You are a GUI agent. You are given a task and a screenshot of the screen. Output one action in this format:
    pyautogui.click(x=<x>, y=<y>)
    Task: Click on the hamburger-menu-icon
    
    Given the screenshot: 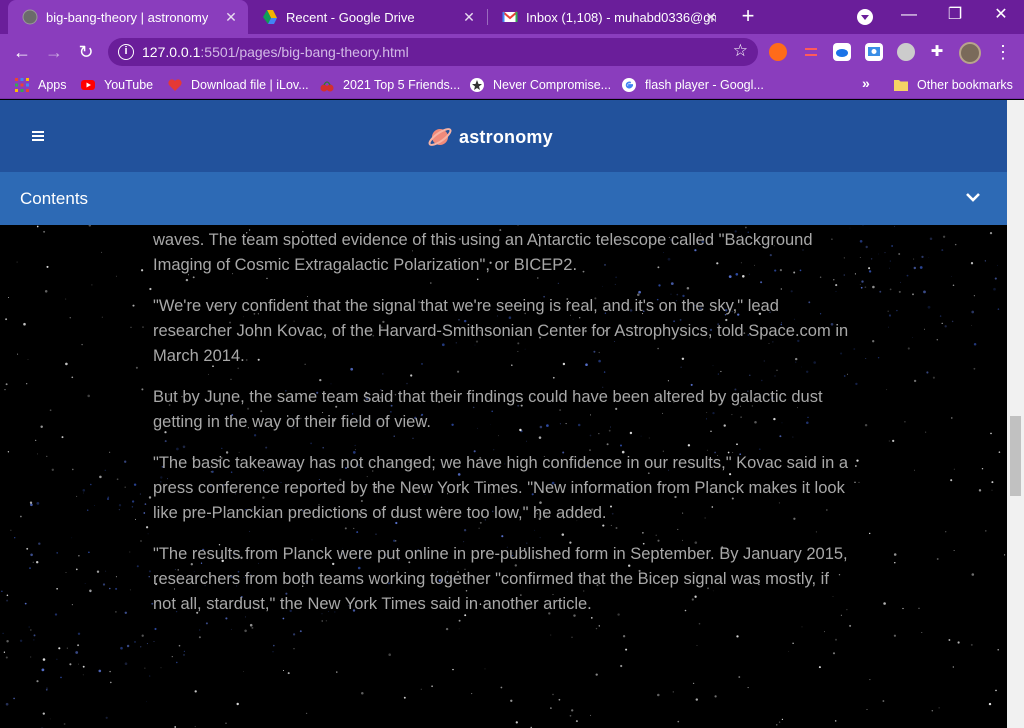 What is the action you would take?
    pyautogui.click(x=38, y=136)
    